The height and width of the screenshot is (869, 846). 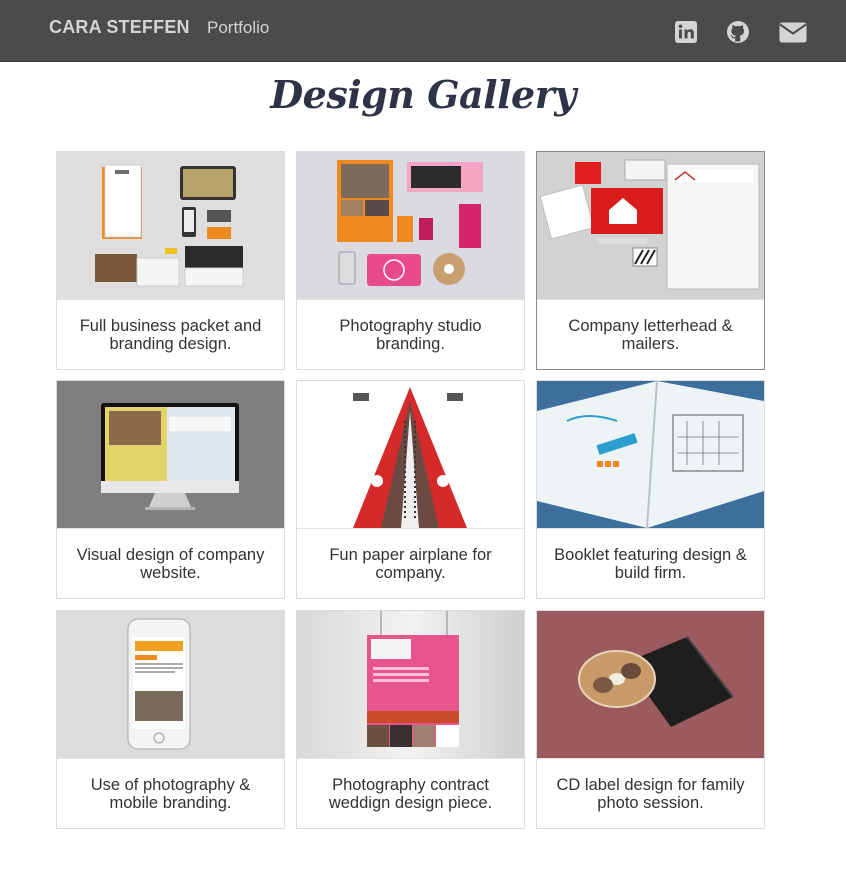 What do you see at coordinates (650, 684) in the screenshot?
I see `cd-label-image` at bounding box center [650, 684].